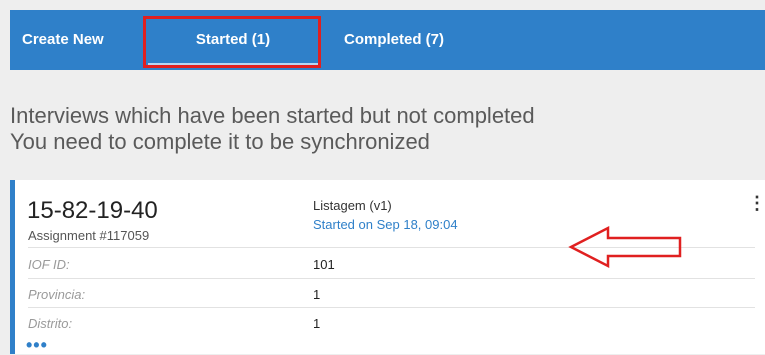 Image resolution: width=765 pixels, height=355 pixels. I want to click on field-value-distrito: 1, so click(317, 323).